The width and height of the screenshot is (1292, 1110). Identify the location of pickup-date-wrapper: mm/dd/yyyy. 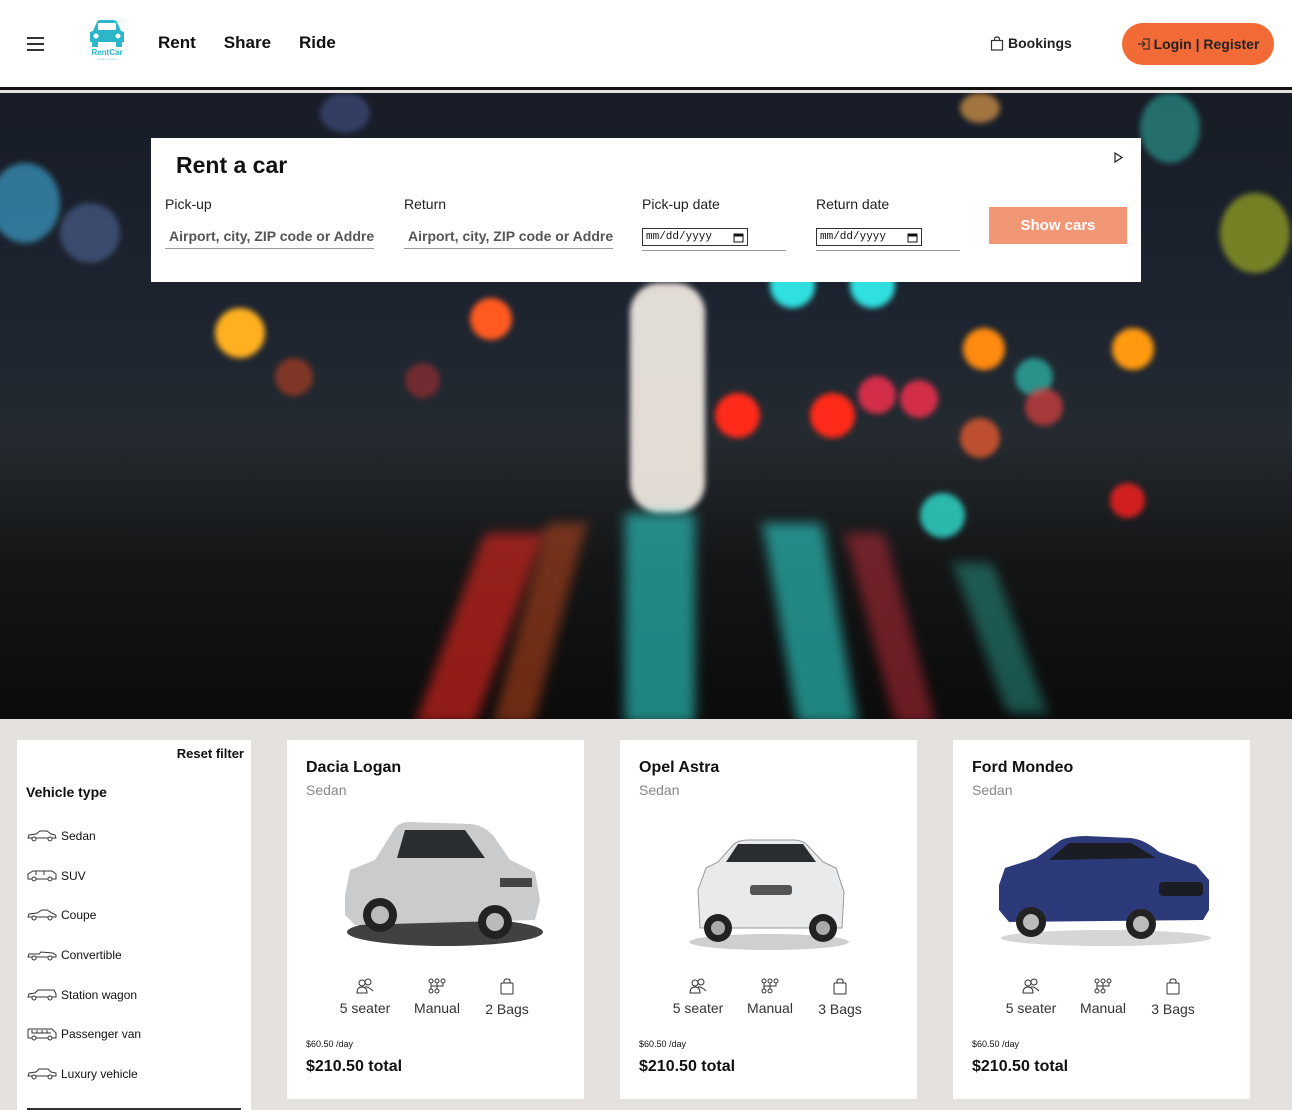
(714, 237).